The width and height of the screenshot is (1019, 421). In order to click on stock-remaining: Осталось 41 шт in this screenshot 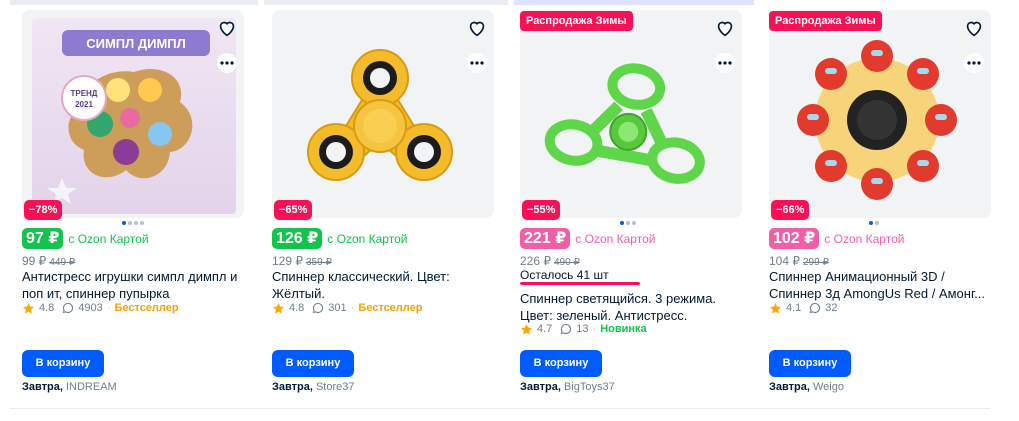, I will do `click(564, 275)`.